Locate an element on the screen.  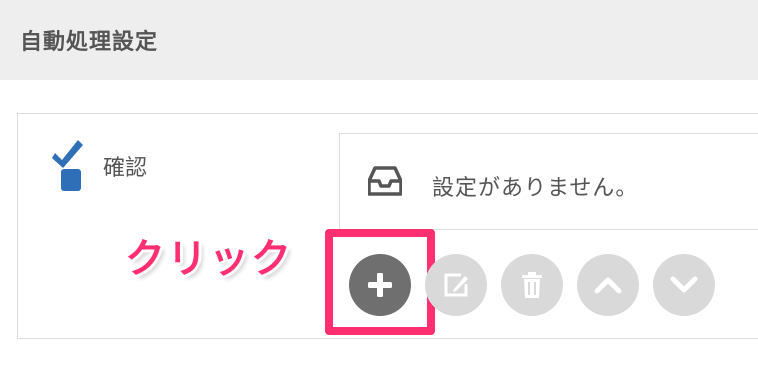
empty-state-message: 設定がありません。 is located at coordinates (535, 188).